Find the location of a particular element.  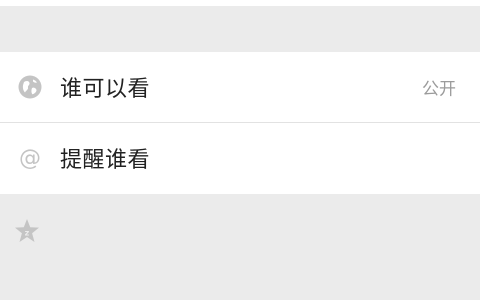

remind-who-label: 提醒谁看 is located at coordinates (105, 160).